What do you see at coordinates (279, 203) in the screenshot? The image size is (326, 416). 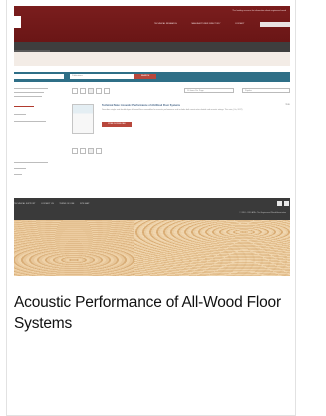 I see `facebook-icon` at bounding box center [279, 203].